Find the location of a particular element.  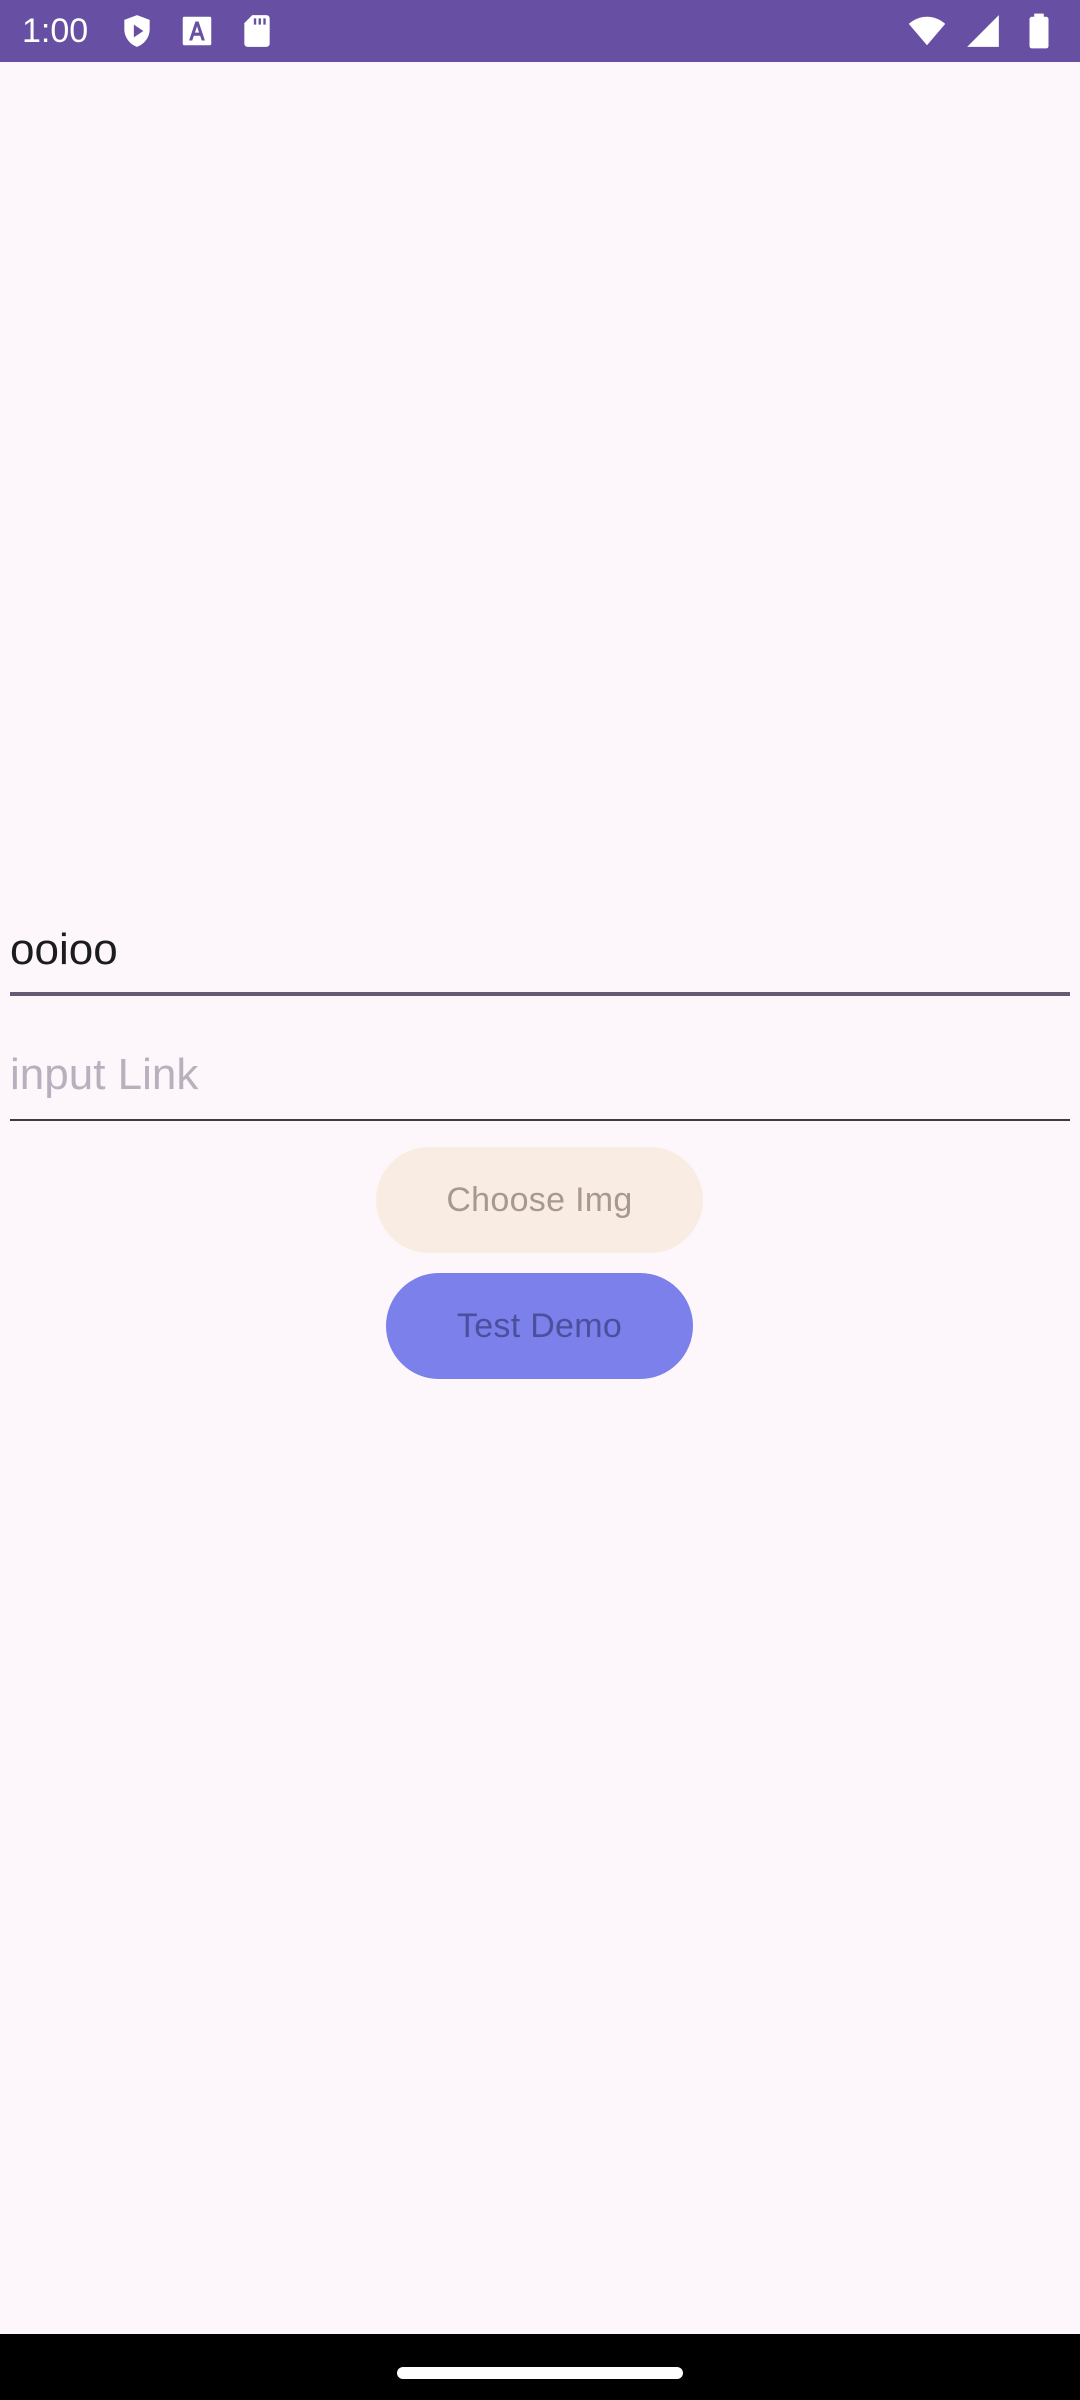

status-time: 1:00 is located at coordinates (55, 31).